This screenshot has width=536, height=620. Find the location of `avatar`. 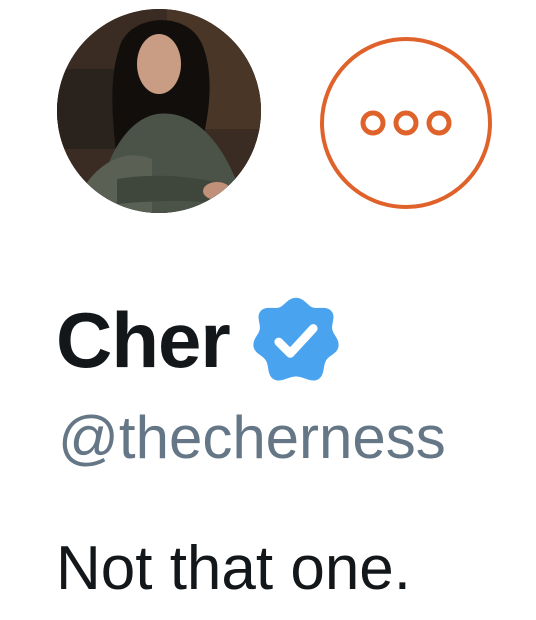

avatar is located at coordinates (159, 111).